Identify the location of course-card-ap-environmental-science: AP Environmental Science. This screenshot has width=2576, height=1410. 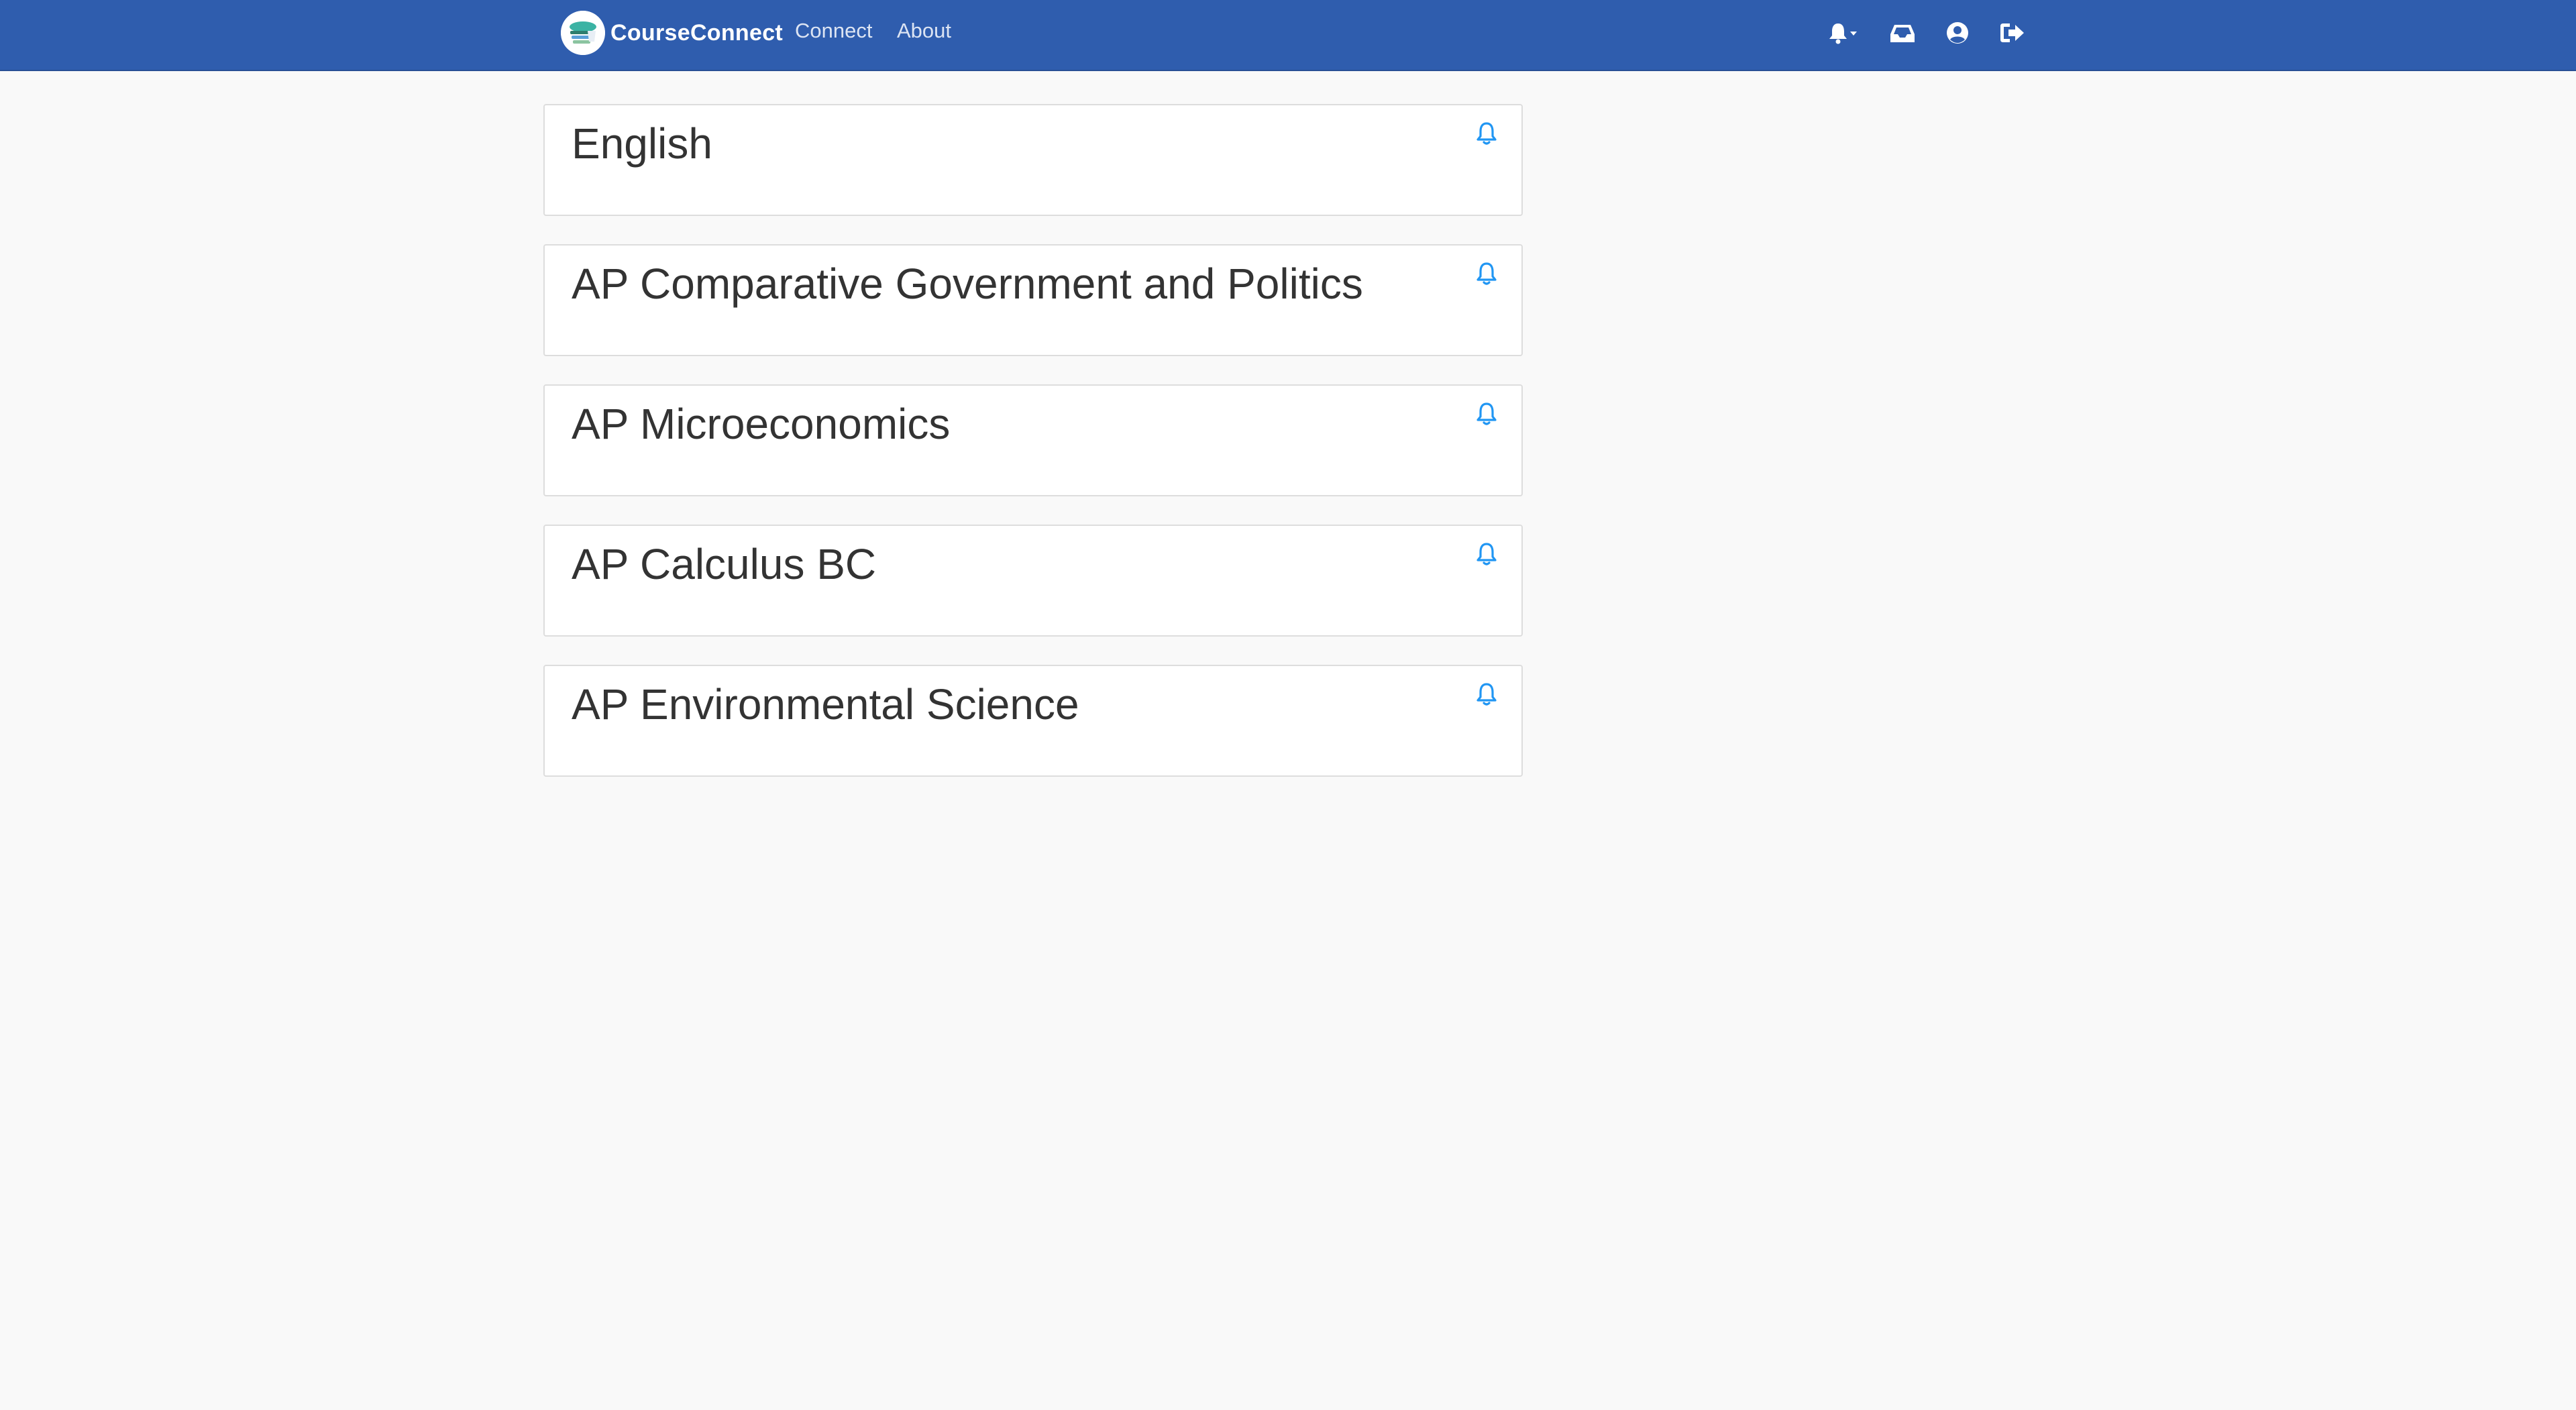
(1033, 721).